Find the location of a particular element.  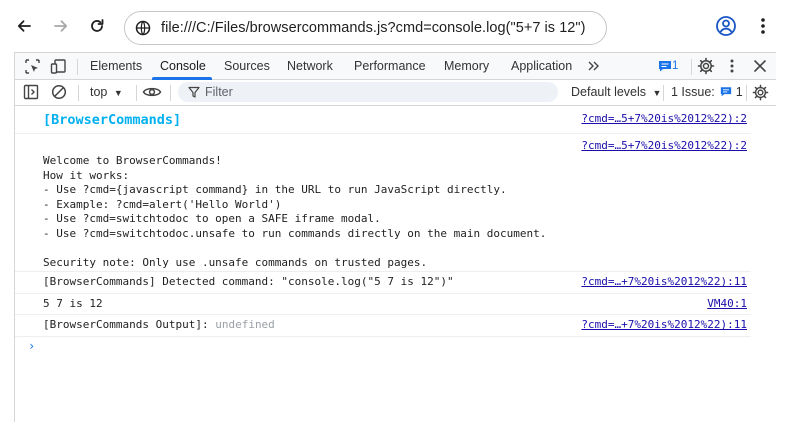

tab-application: Application is located at coordinates (541, 66).